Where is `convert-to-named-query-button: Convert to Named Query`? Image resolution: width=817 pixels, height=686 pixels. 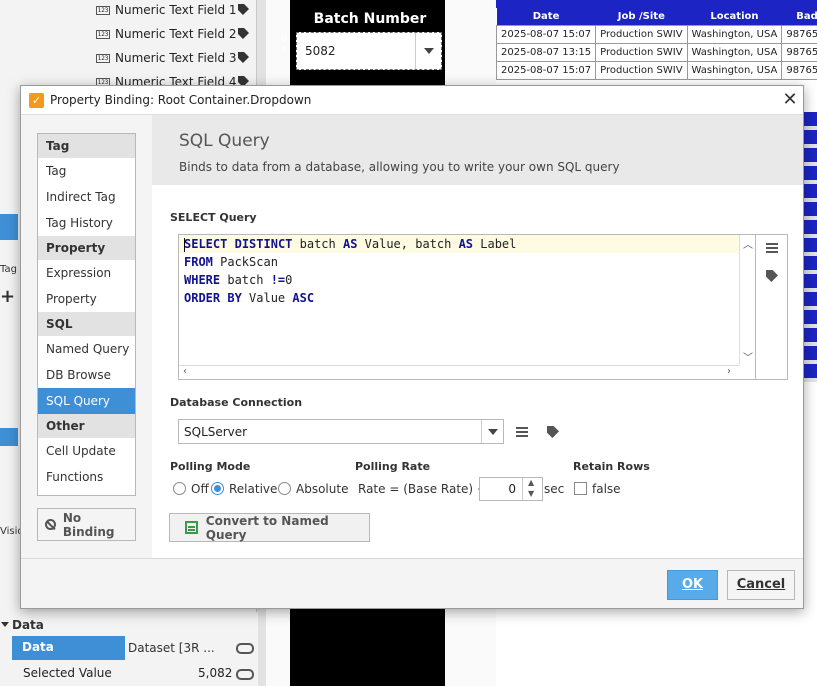 convert-to-named-query-button: Convert to Named Query is located at coordinates (269, 527).